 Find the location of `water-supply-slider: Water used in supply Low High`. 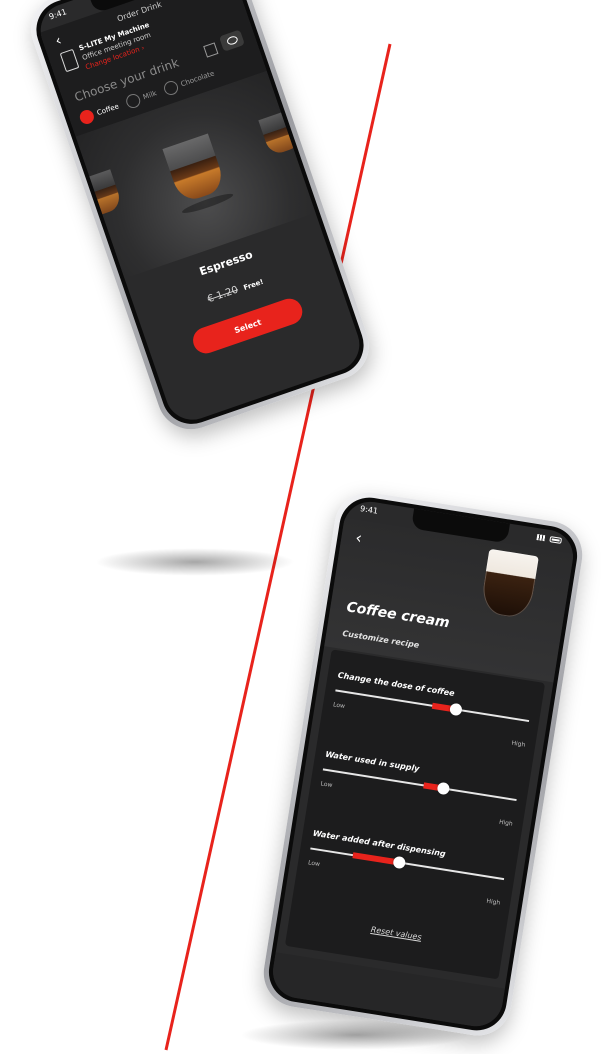

water-supply-slider: Water used in supply Low High is located at coordinates (419, 789).